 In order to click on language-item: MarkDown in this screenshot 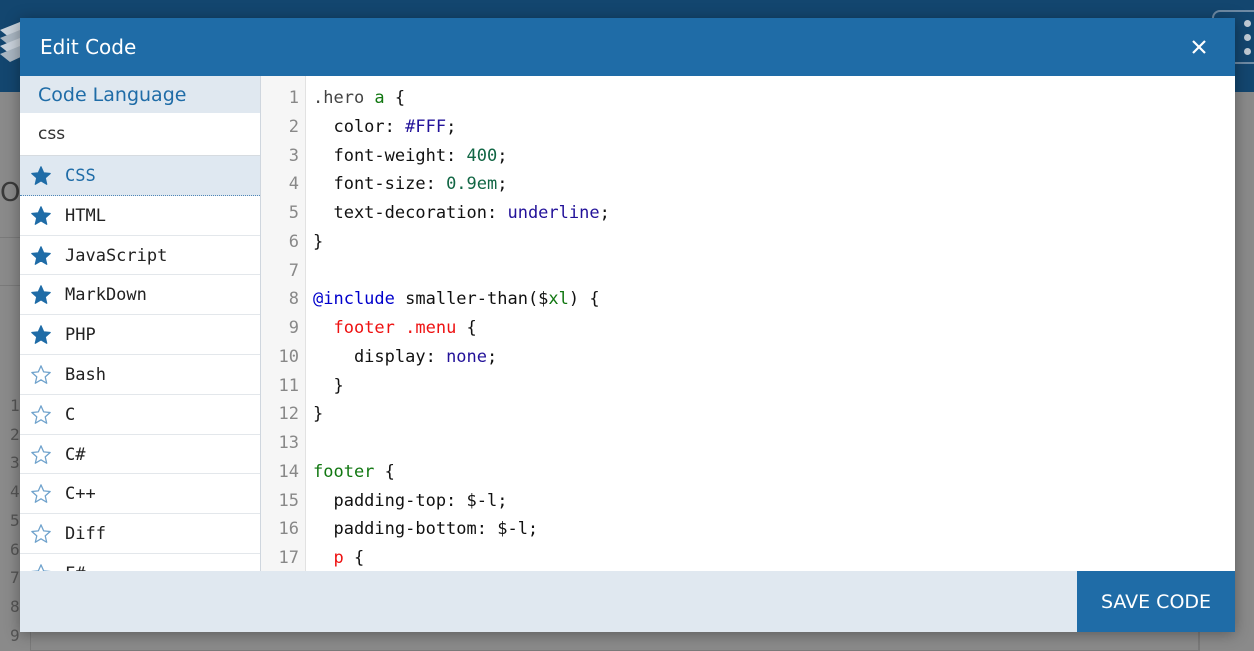, I will do `click(140, 295)`.